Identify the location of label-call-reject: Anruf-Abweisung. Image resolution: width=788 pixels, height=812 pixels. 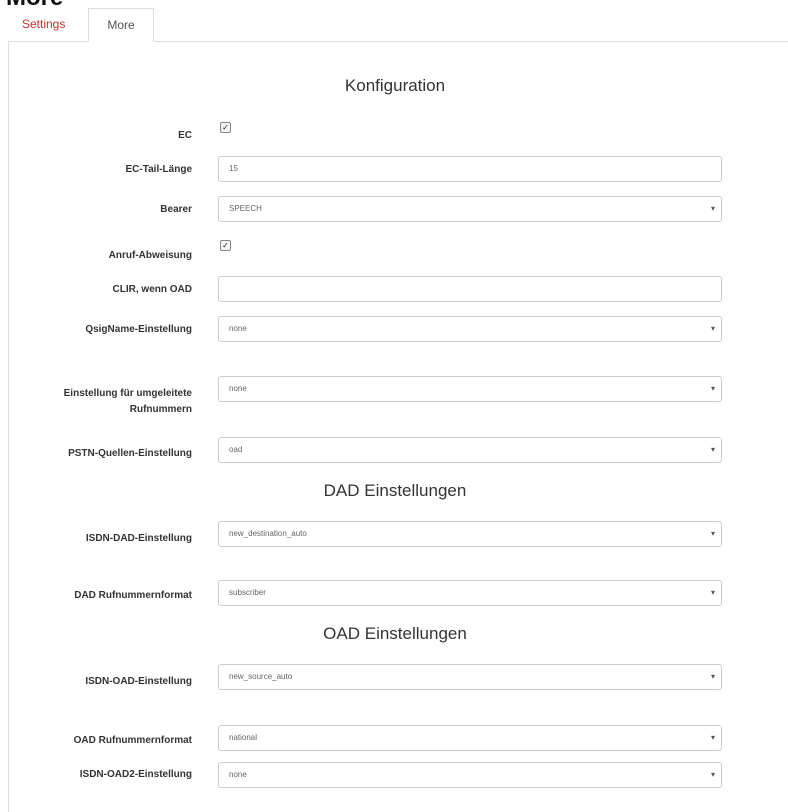
(150, 255).